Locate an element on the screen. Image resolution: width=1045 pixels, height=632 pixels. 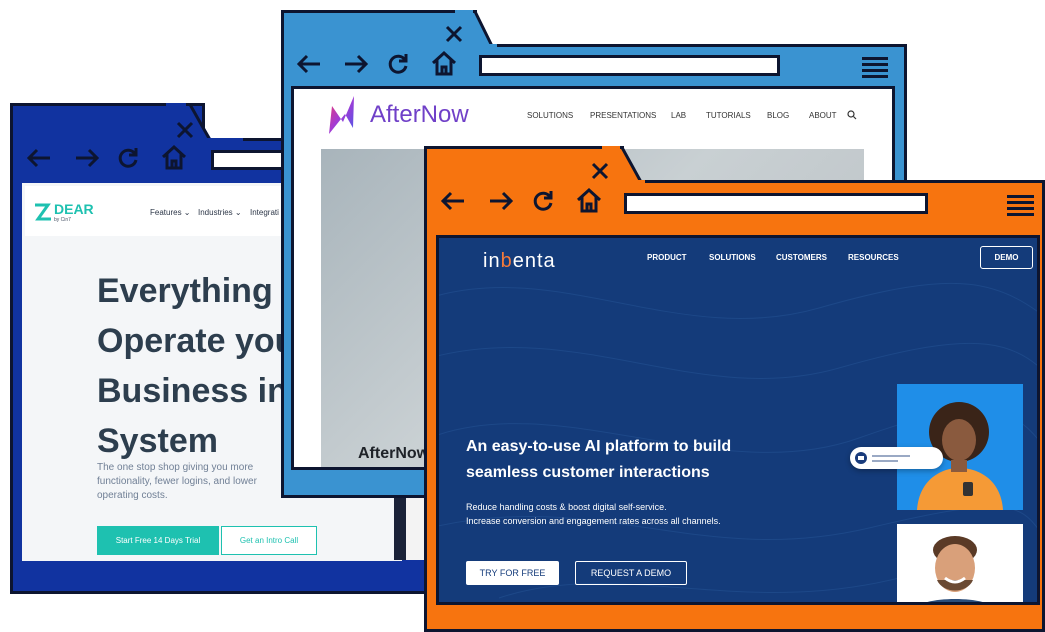
dear-subtext-line-1: The one stop shop giving you more is located at coordinates (175, 467).